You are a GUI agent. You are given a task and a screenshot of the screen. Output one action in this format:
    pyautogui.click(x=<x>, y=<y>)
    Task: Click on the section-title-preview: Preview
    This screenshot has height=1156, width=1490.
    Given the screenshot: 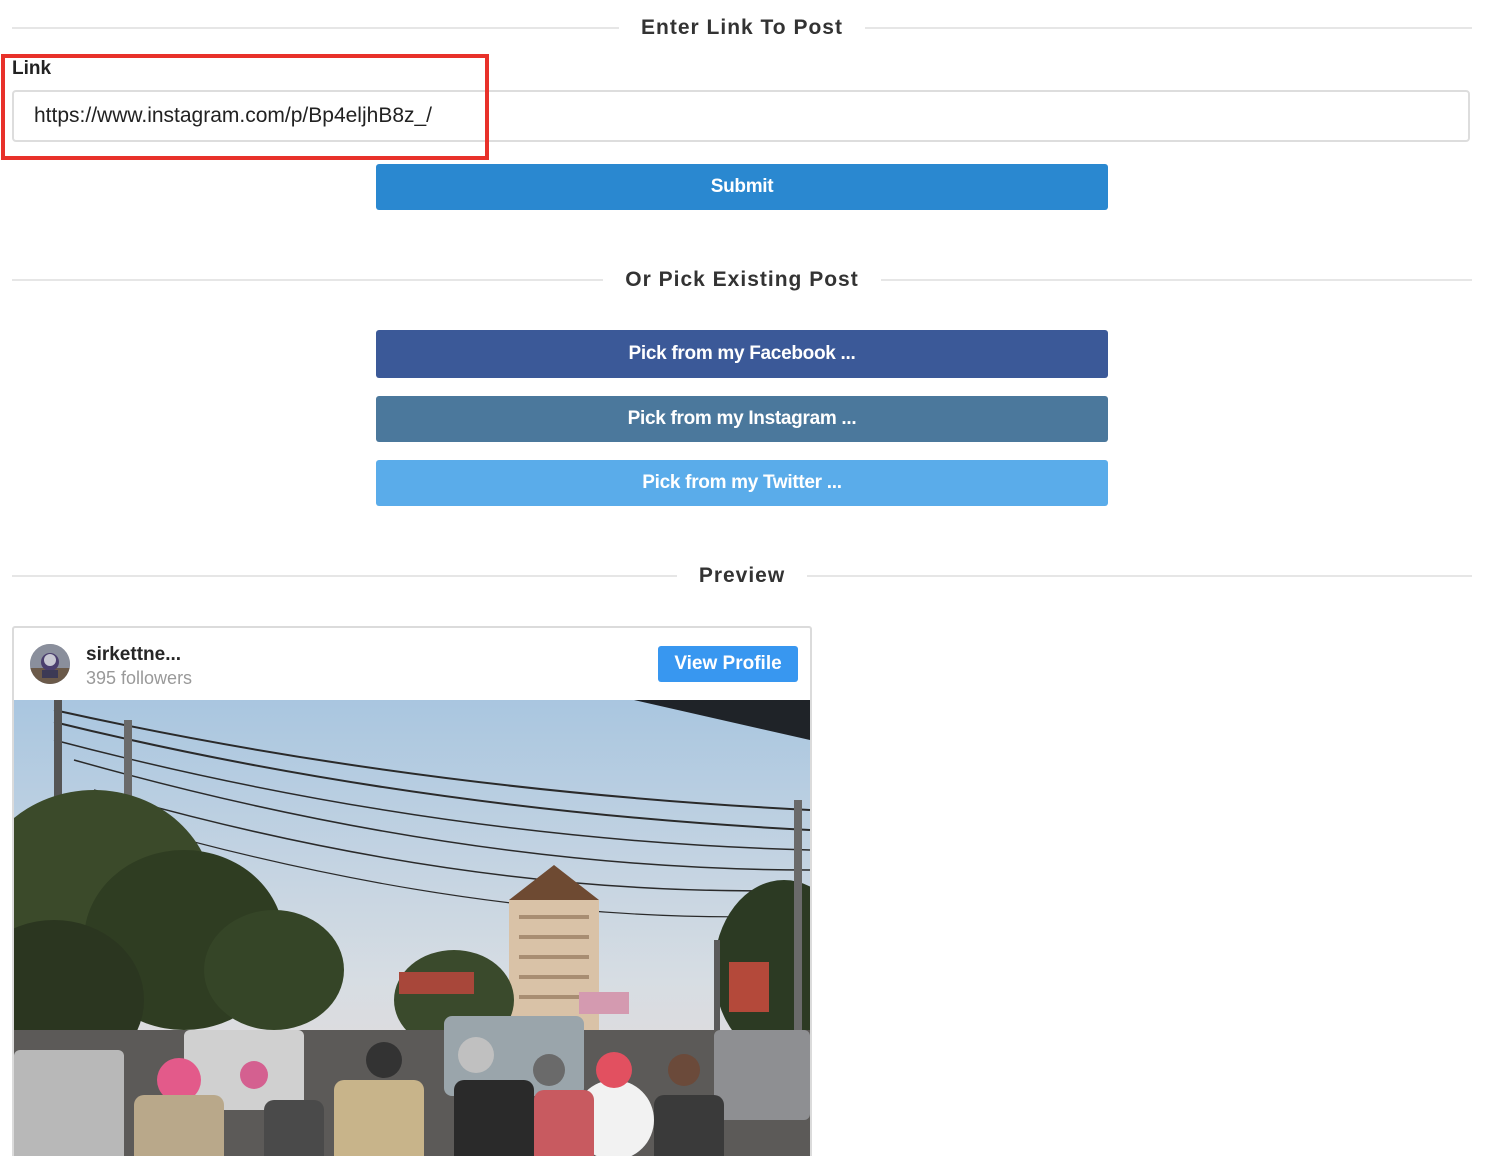 What is the action you would take?
    pyautogui.click(x=742, y=575)
    